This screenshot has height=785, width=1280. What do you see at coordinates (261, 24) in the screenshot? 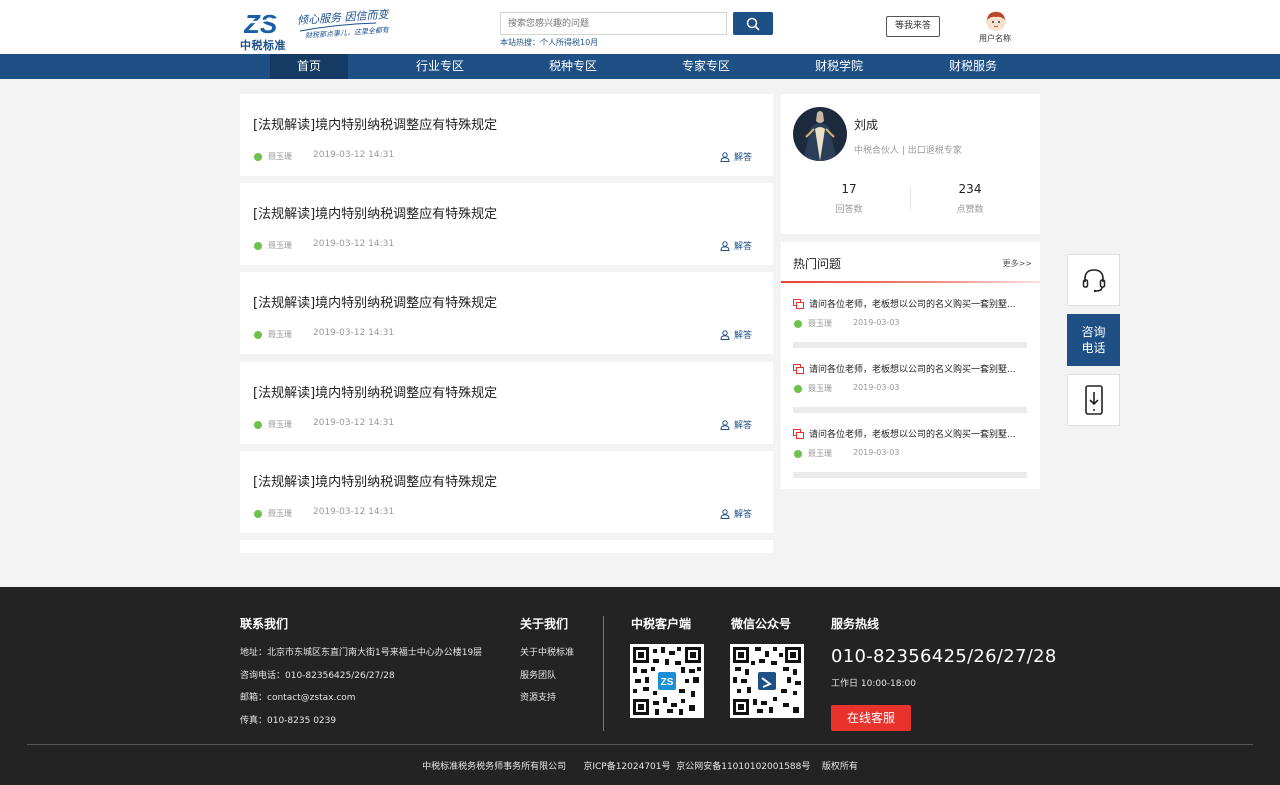
I see `logo-icon: ZS` at bounding box center [261, 24].